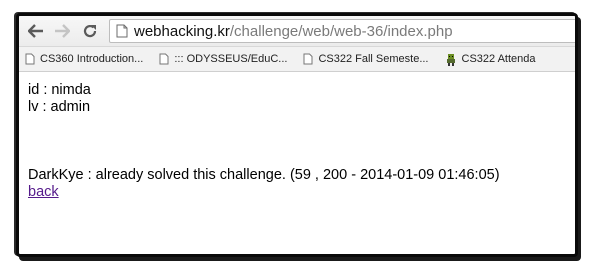 The height and width of the screenshot is (267, 590). I want to click on reload-icon, so click(90, 31).